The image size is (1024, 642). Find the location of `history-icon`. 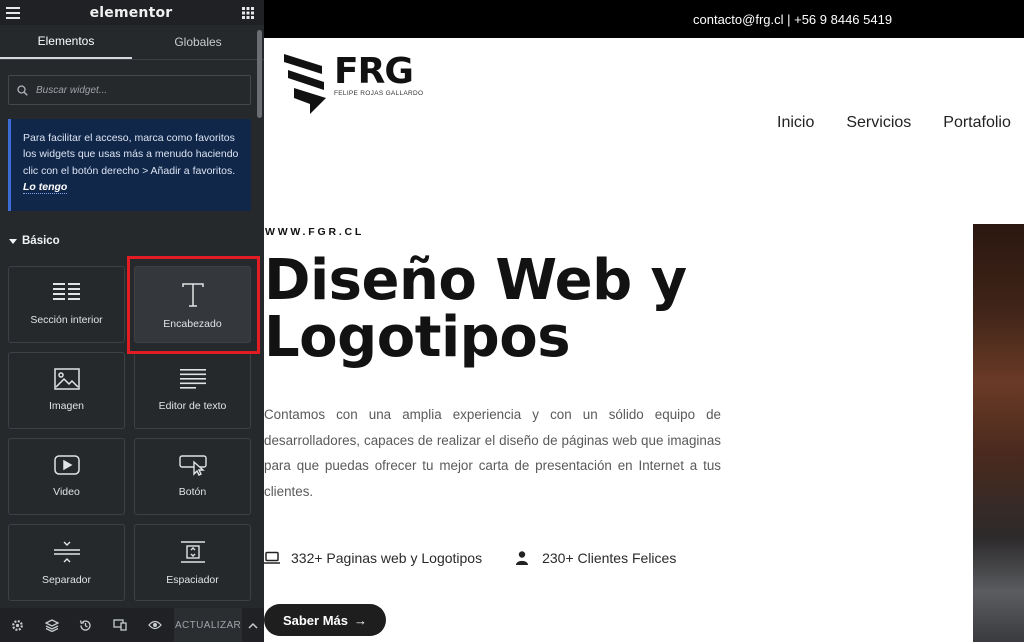

history-icon is located at coordinates (86, 625).